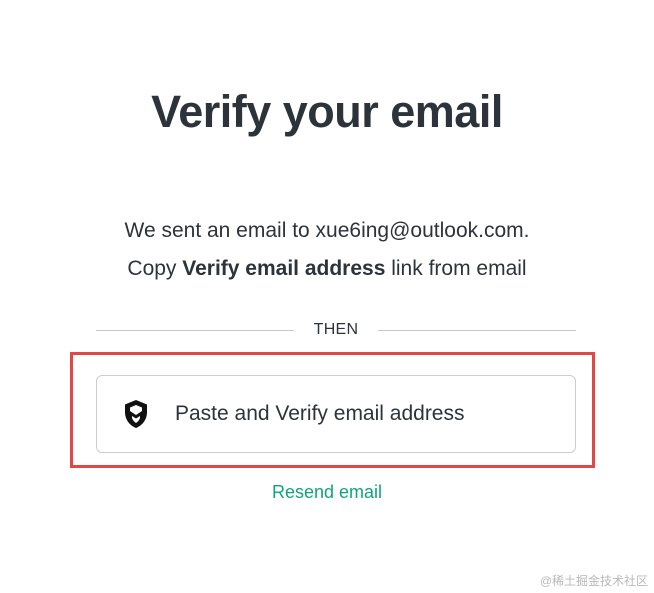 The width and height of the screenshot is (654, 593). What do you see at coordinates (327, 111) in the screenshot?
I see `page-title: Verify your email` at bounding box center [327, 111].